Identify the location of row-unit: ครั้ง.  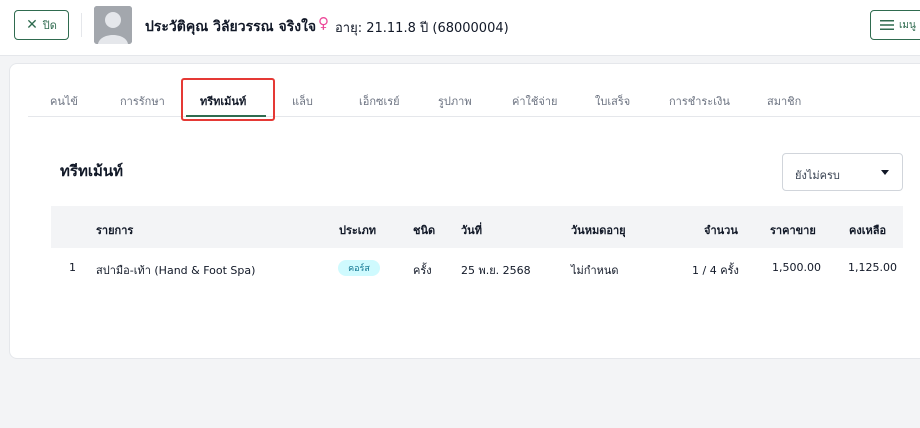
(422, 270).